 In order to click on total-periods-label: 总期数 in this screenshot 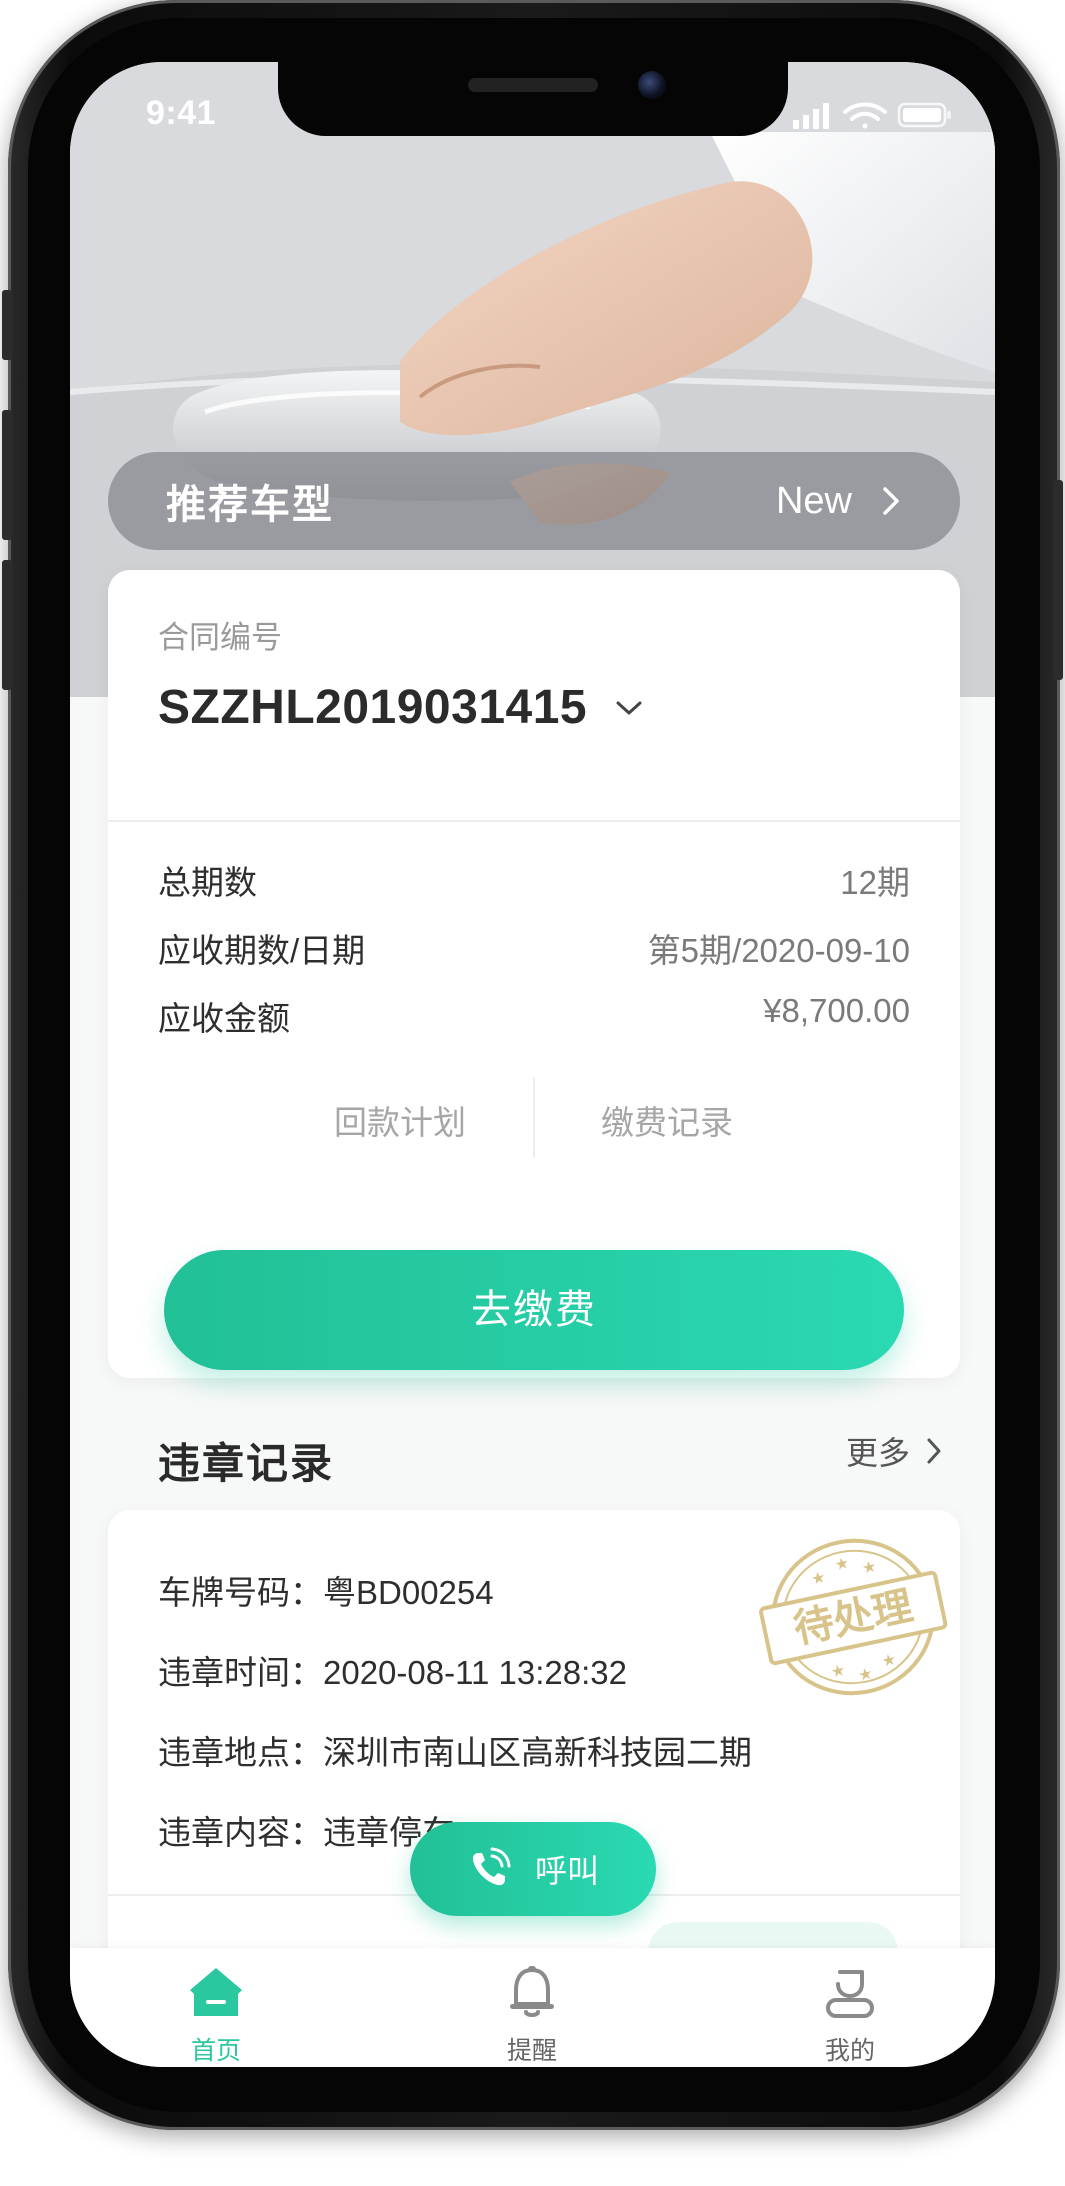, I will do `click(207, 882)`.